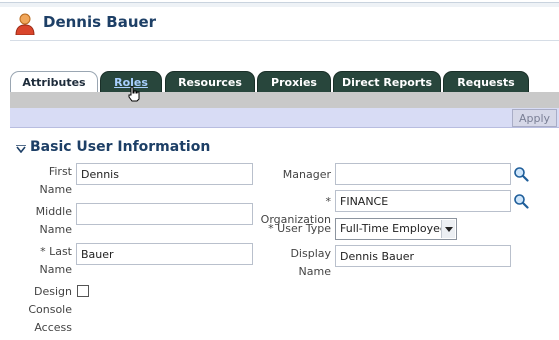  What do you see at coordinates (534, 118) in the screenshot?
I see `apply-button: Apply` at bounding box center [534, 118].